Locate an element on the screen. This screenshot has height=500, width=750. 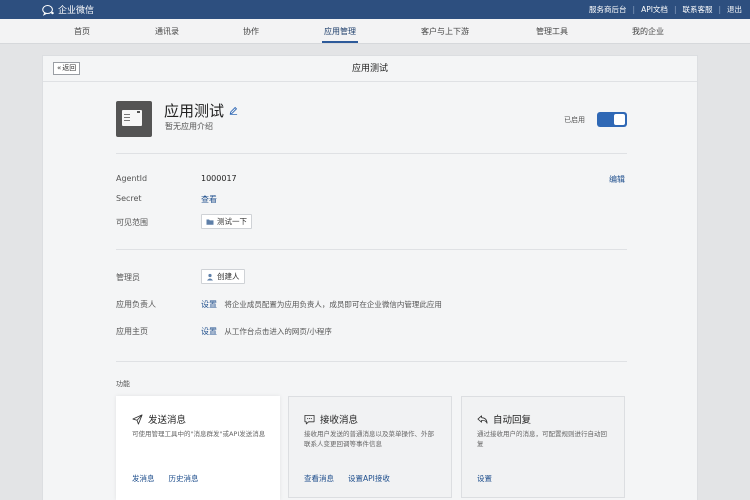
brand: 企业微信 is located at coordinates (68, 9).